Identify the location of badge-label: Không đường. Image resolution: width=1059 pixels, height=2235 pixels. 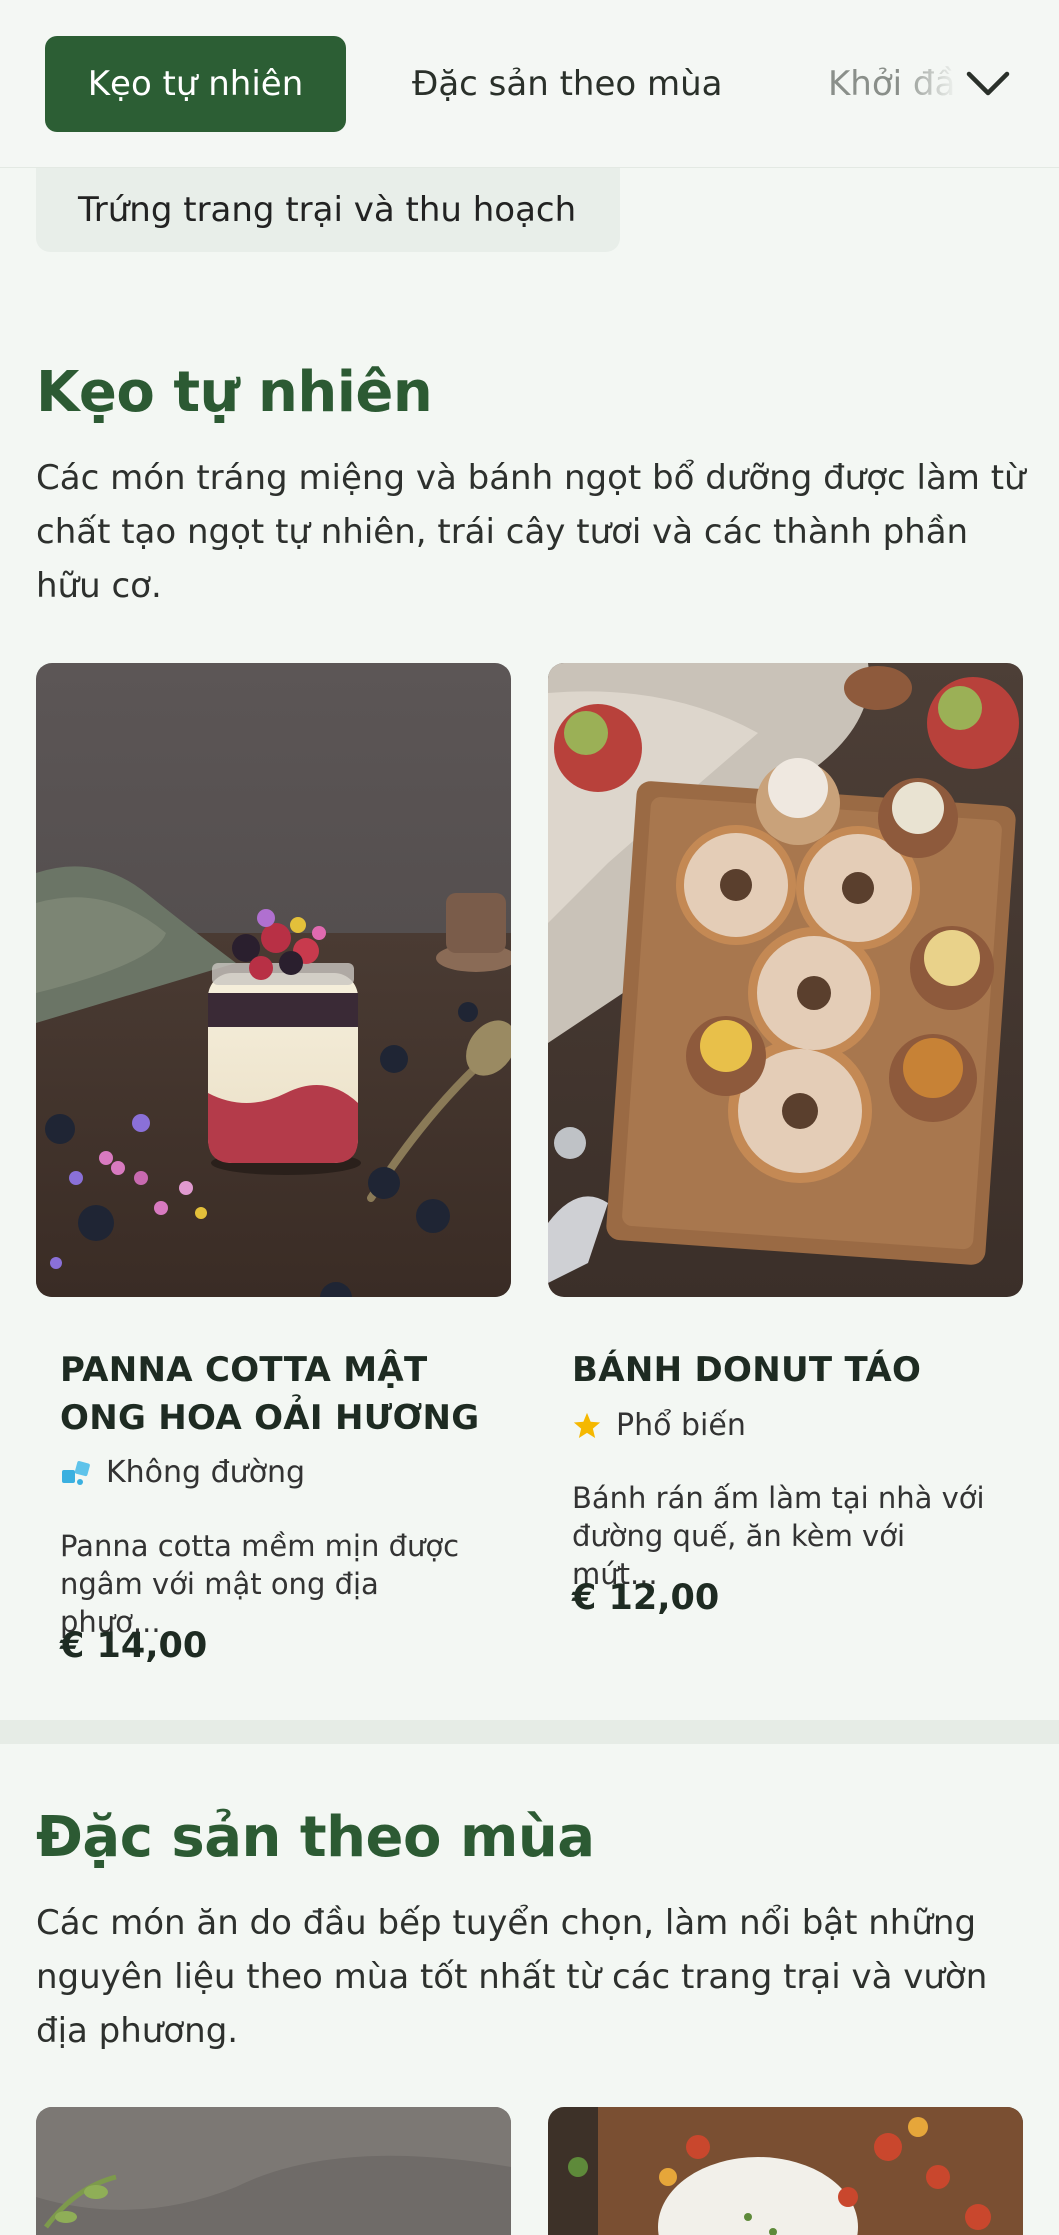
(206, 1472).